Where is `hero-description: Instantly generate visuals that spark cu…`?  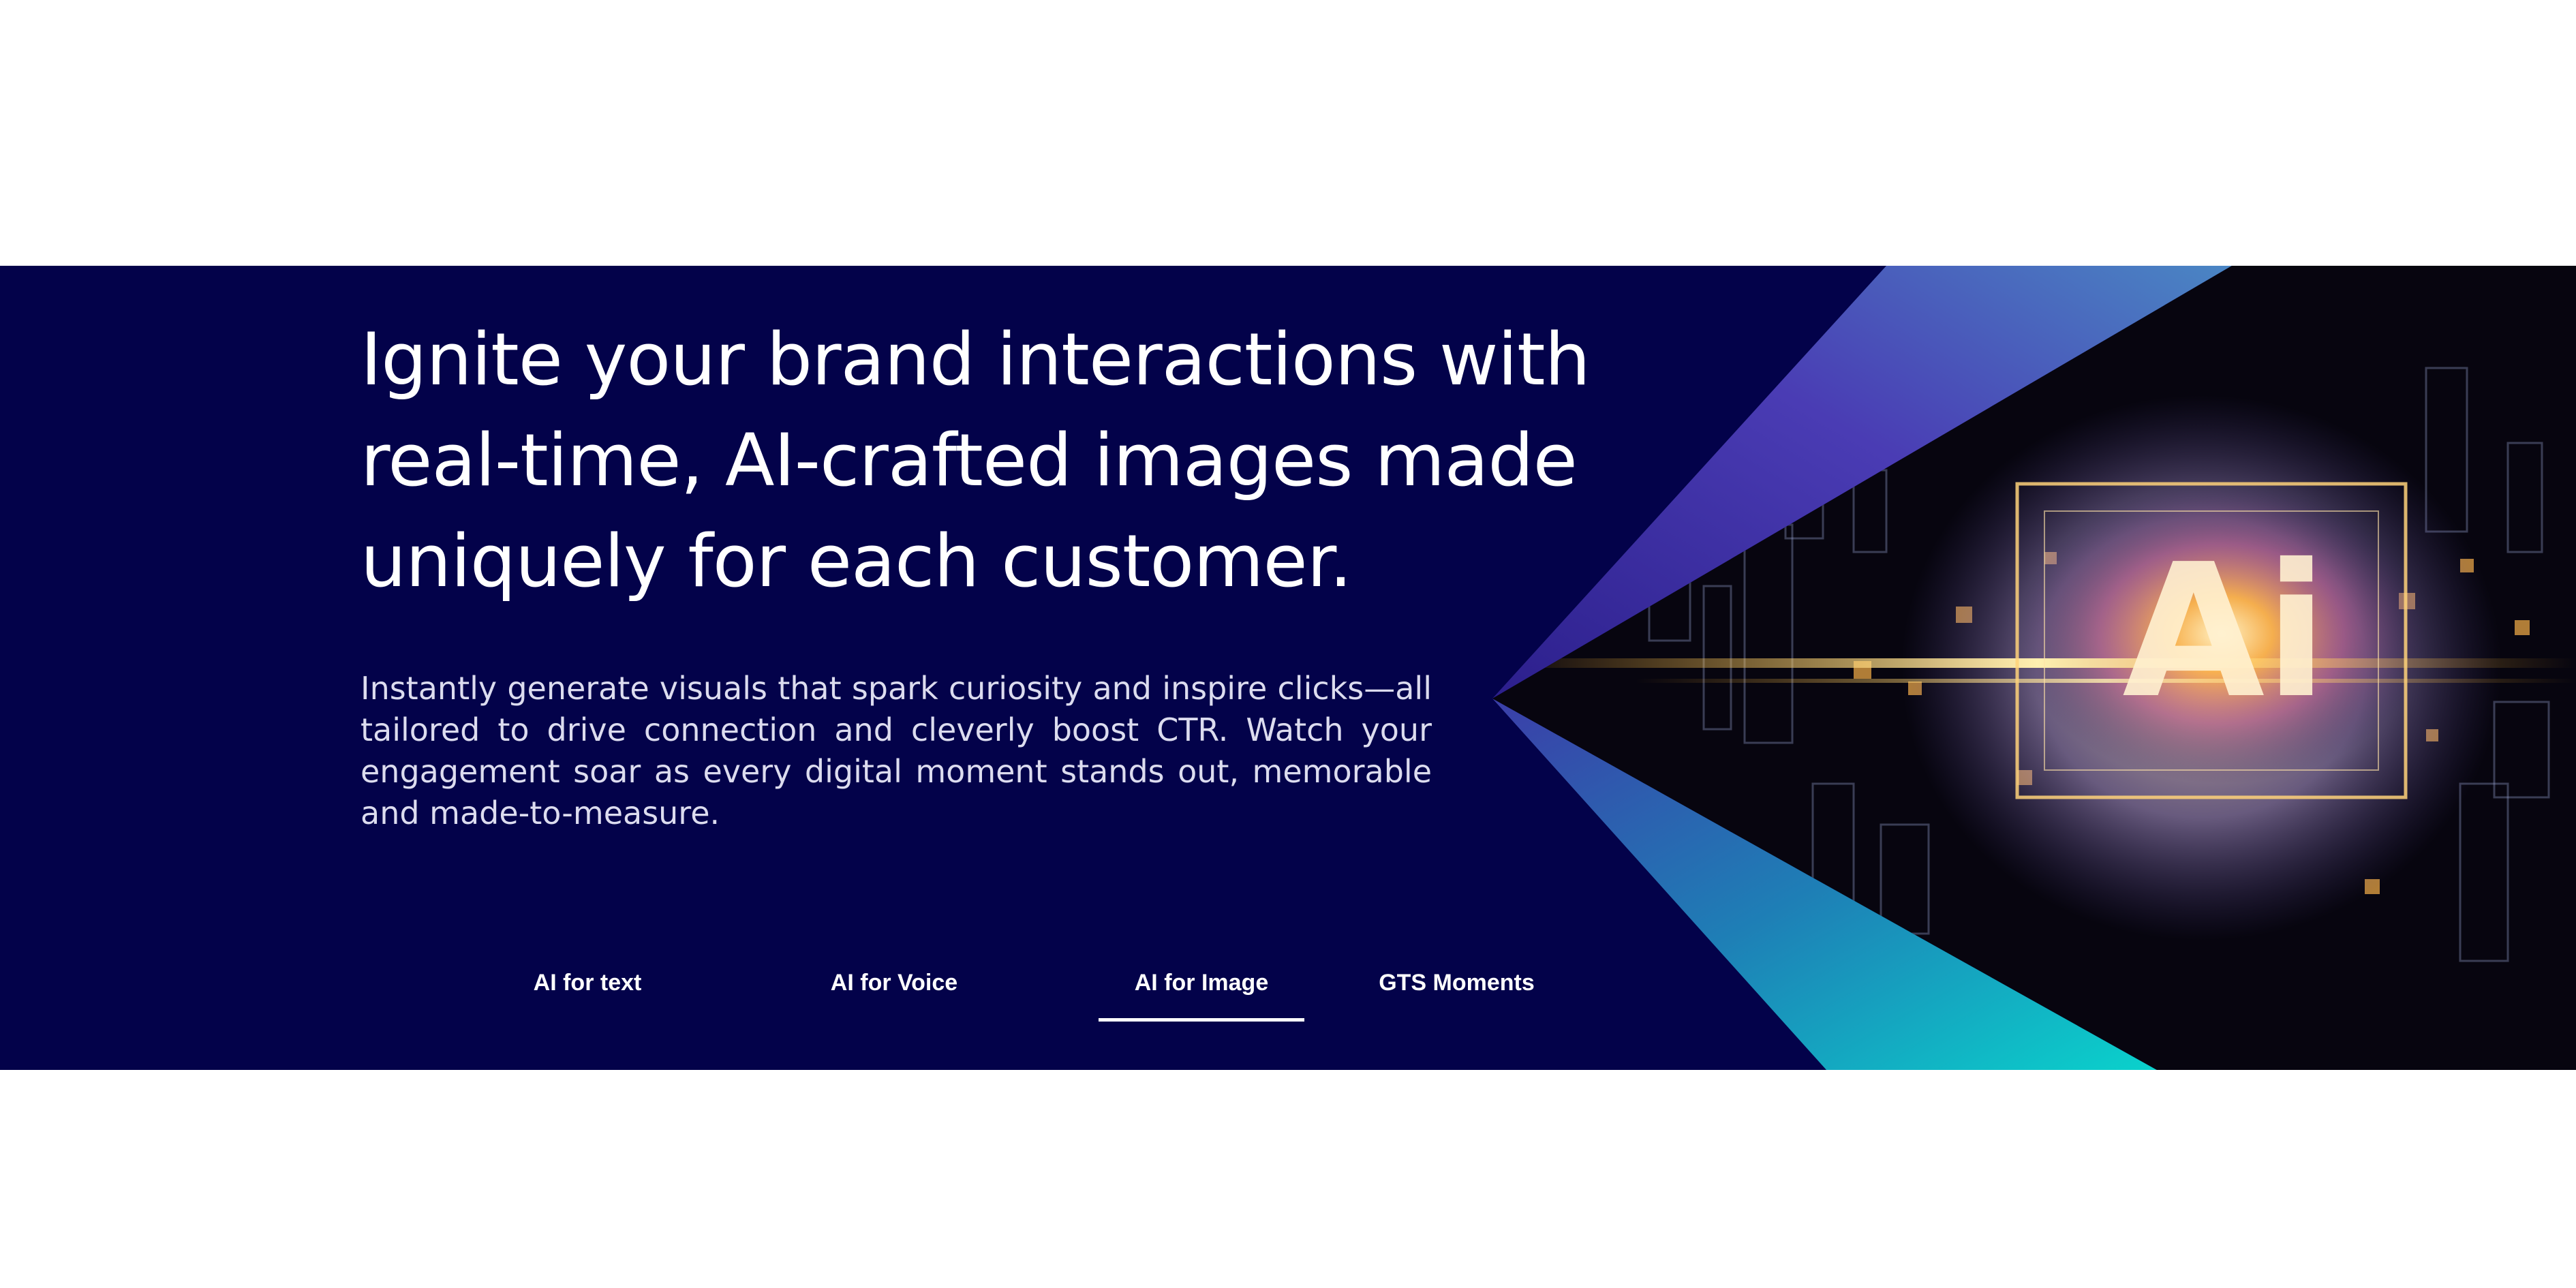 hero-description: Instantly generate visuals that spark cu… is located at coordinates (897, 750).